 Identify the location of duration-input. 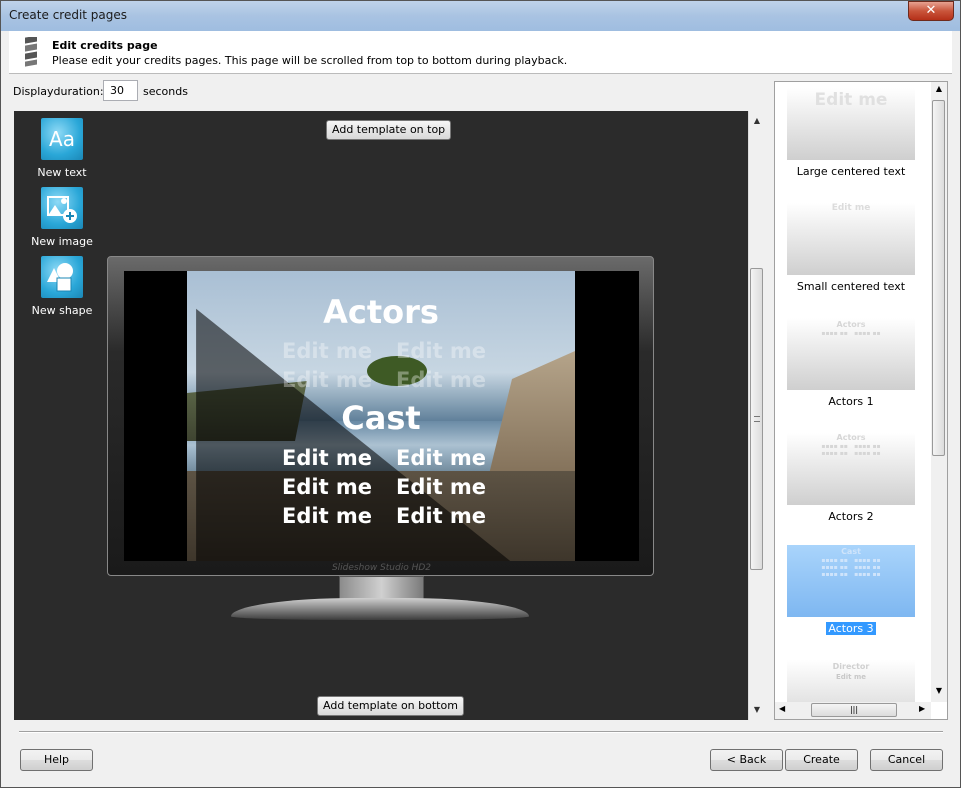
(120, 90).